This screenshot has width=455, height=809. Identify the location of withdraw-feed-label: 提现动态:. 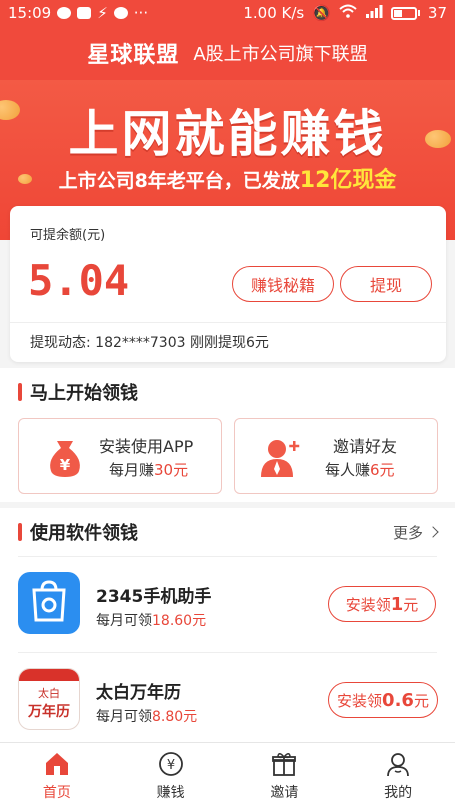
(60, 343).